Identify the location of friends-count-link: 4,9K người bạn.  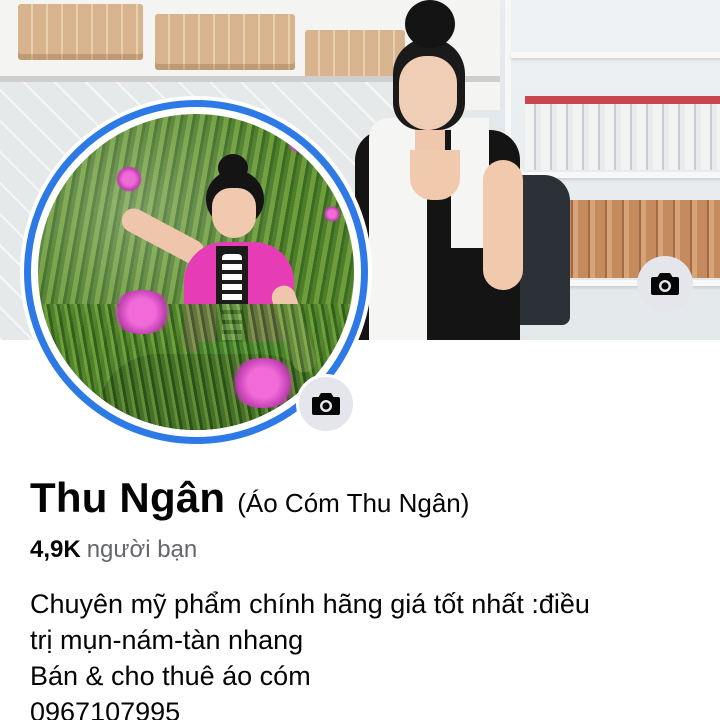
(113, 550).